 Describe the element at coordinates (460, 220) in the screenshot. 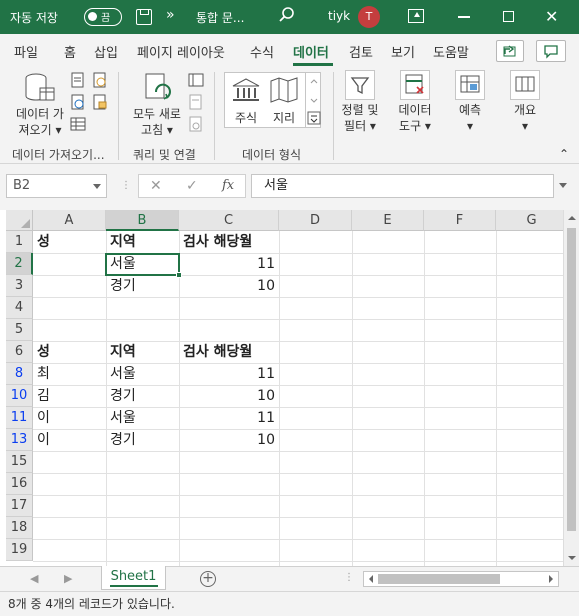

I see `column-header-f: F` at that location.